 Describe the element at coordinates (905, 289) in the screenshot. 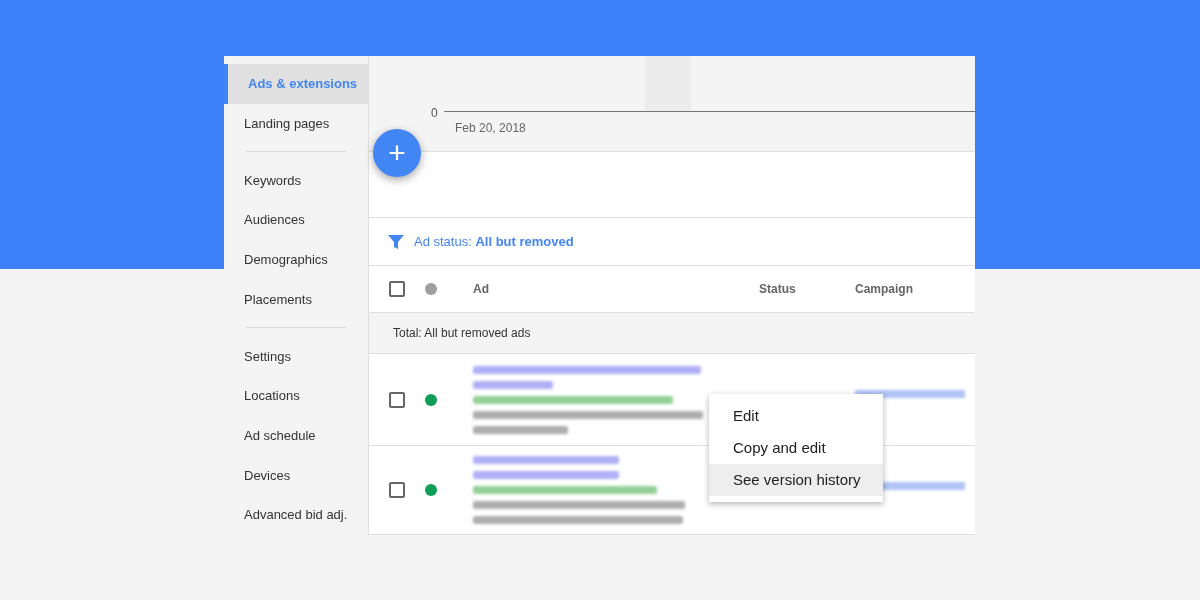

I see `column-header: Campaign` at that location.